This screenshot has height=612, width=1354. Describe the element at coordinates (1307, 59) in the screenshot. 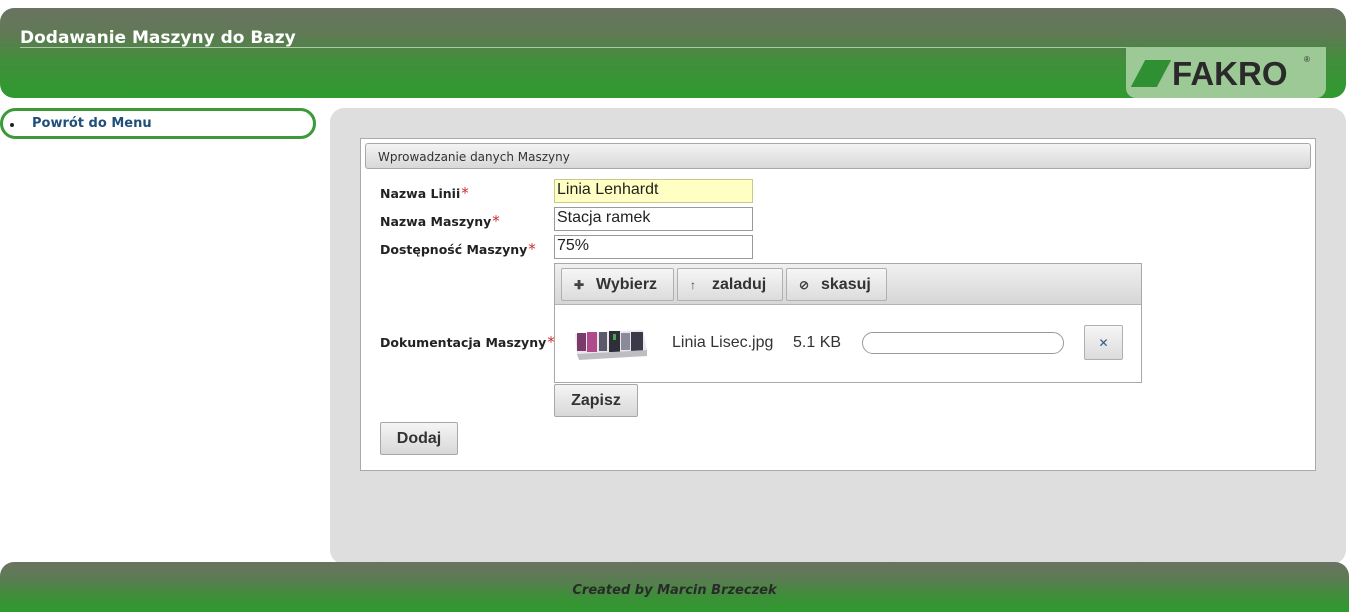

I see `logo-registered-mark: ®` at that location.